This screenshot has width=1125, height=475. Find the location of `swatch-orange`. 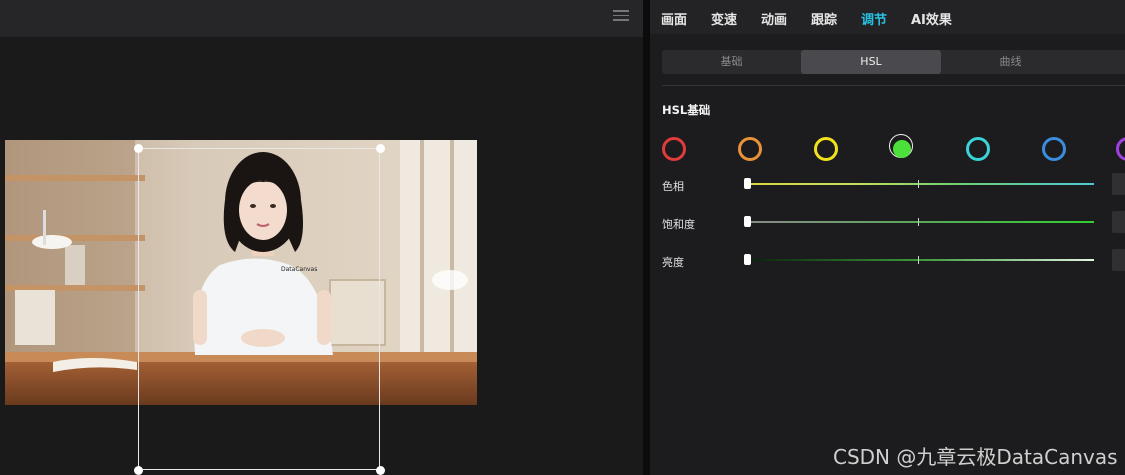

swatch-orange is located at coordinates (750, 149).